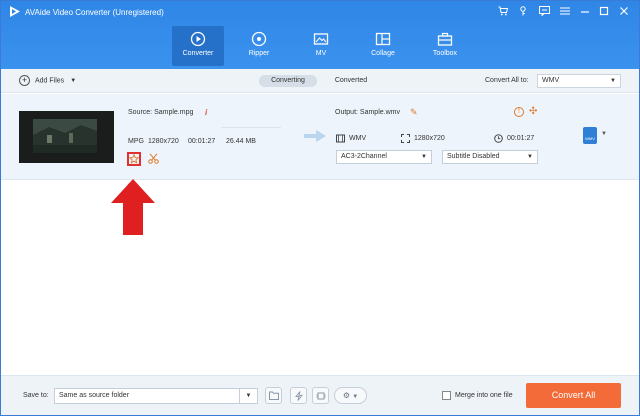 This screenshot has width=640, height=416. I want to click on annotation-arrow, so click(133, 207).